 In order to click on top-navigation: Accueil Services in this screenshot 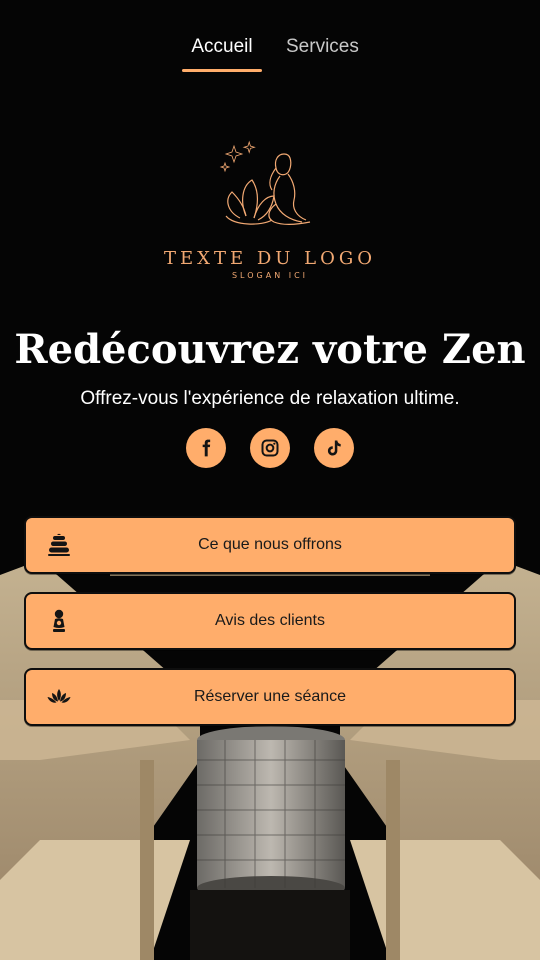, I will do `click(270, 37)`.